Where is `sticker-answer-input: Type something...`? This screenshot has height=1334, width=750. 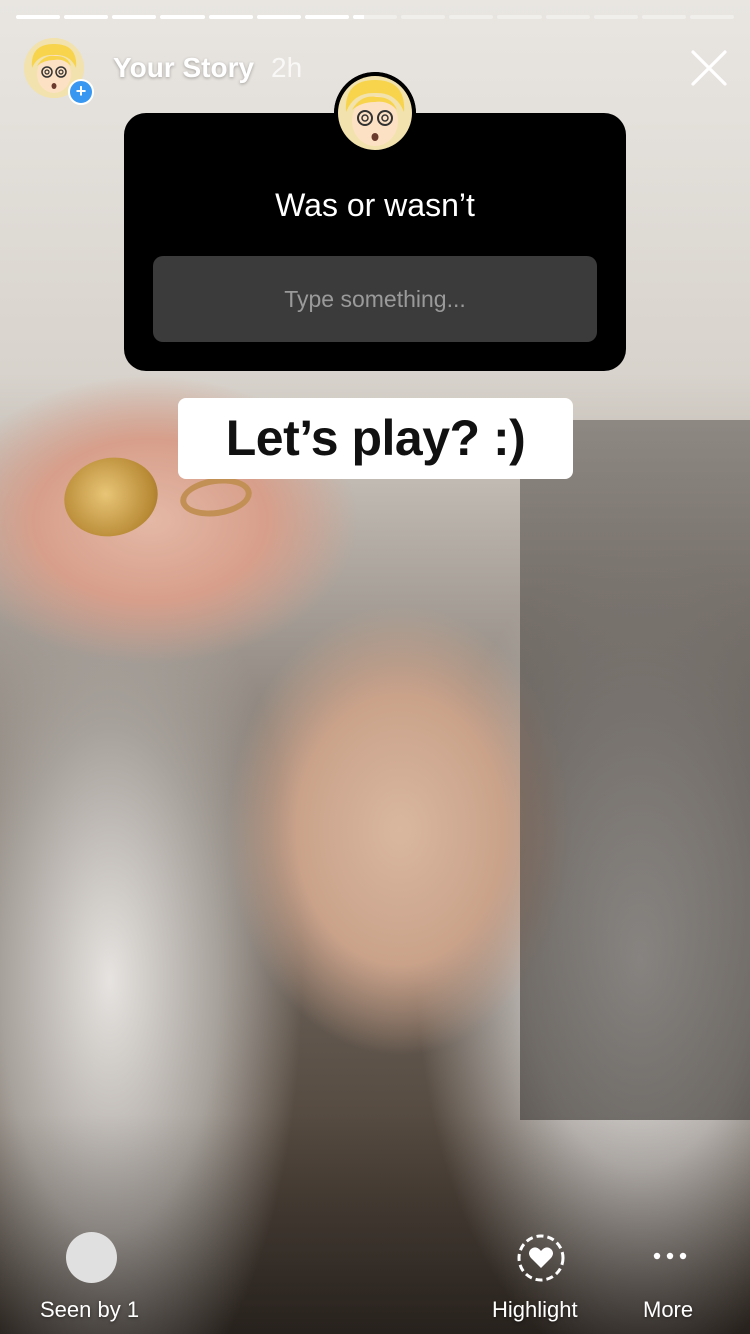
sticker-answer-input: Type something... is located at coordinates (375, 299).